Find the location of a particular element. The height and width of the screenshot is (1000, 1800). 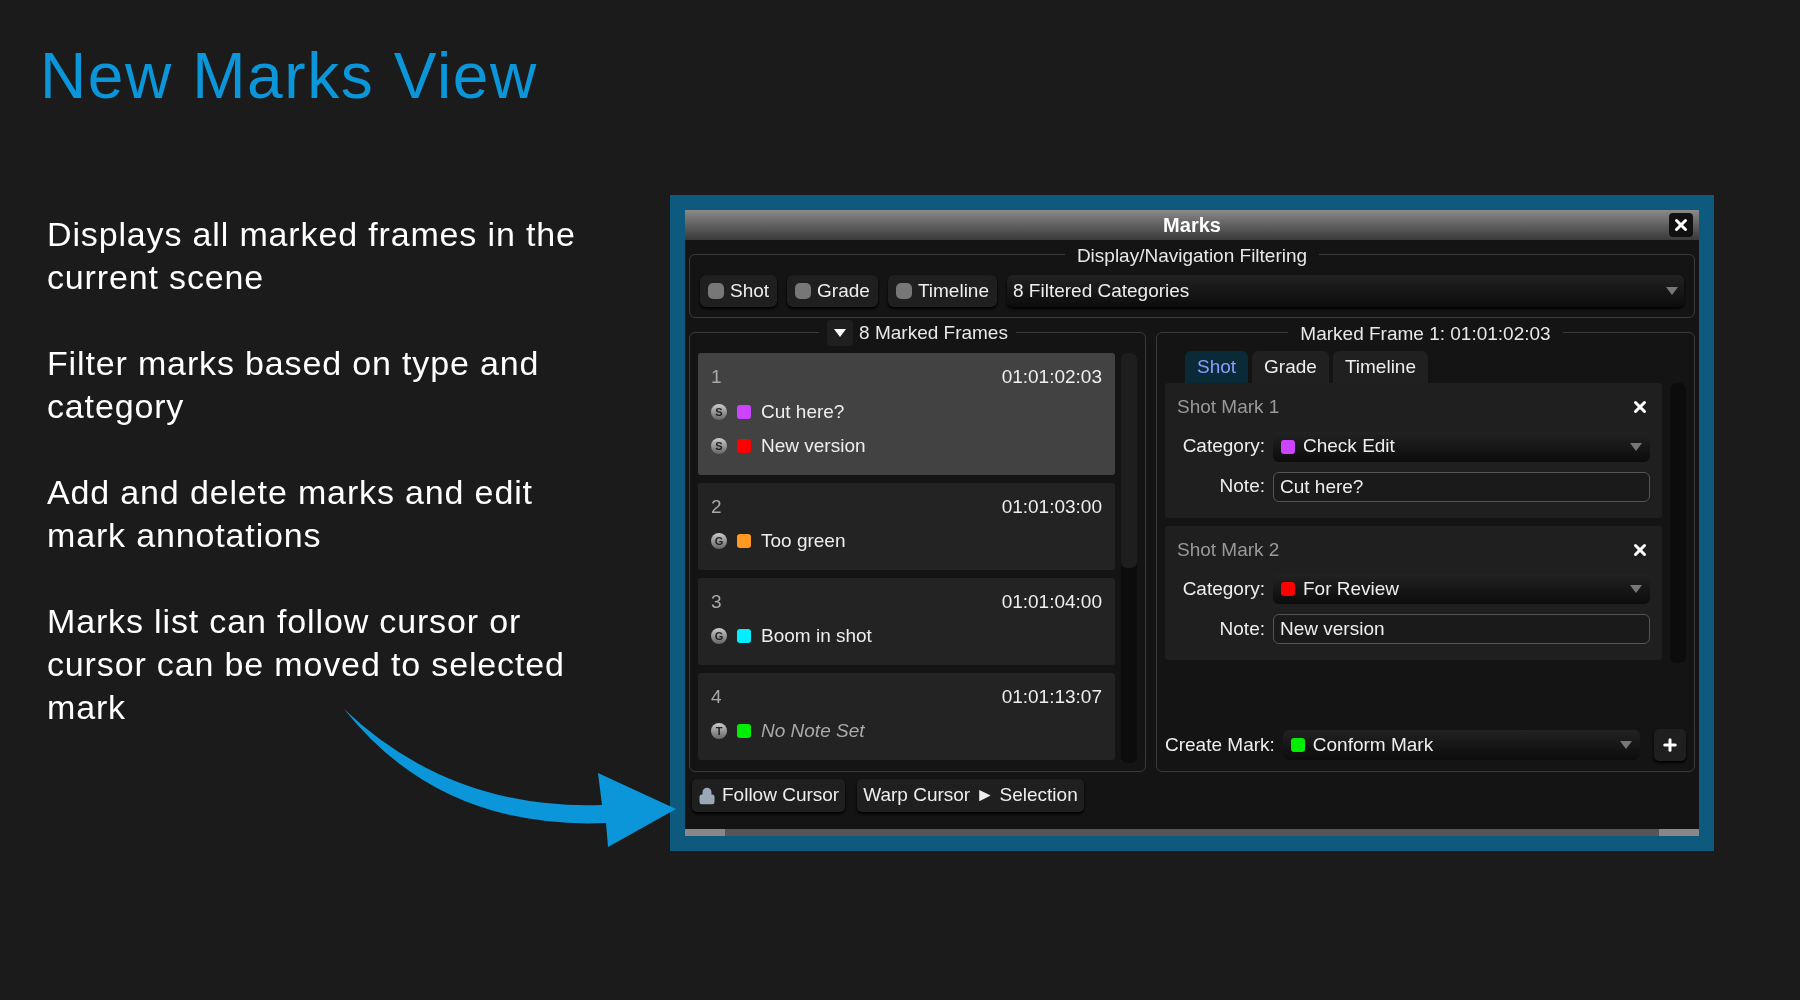

mark-title: Shot Mark 1 is located at coordinates (1228, 407).